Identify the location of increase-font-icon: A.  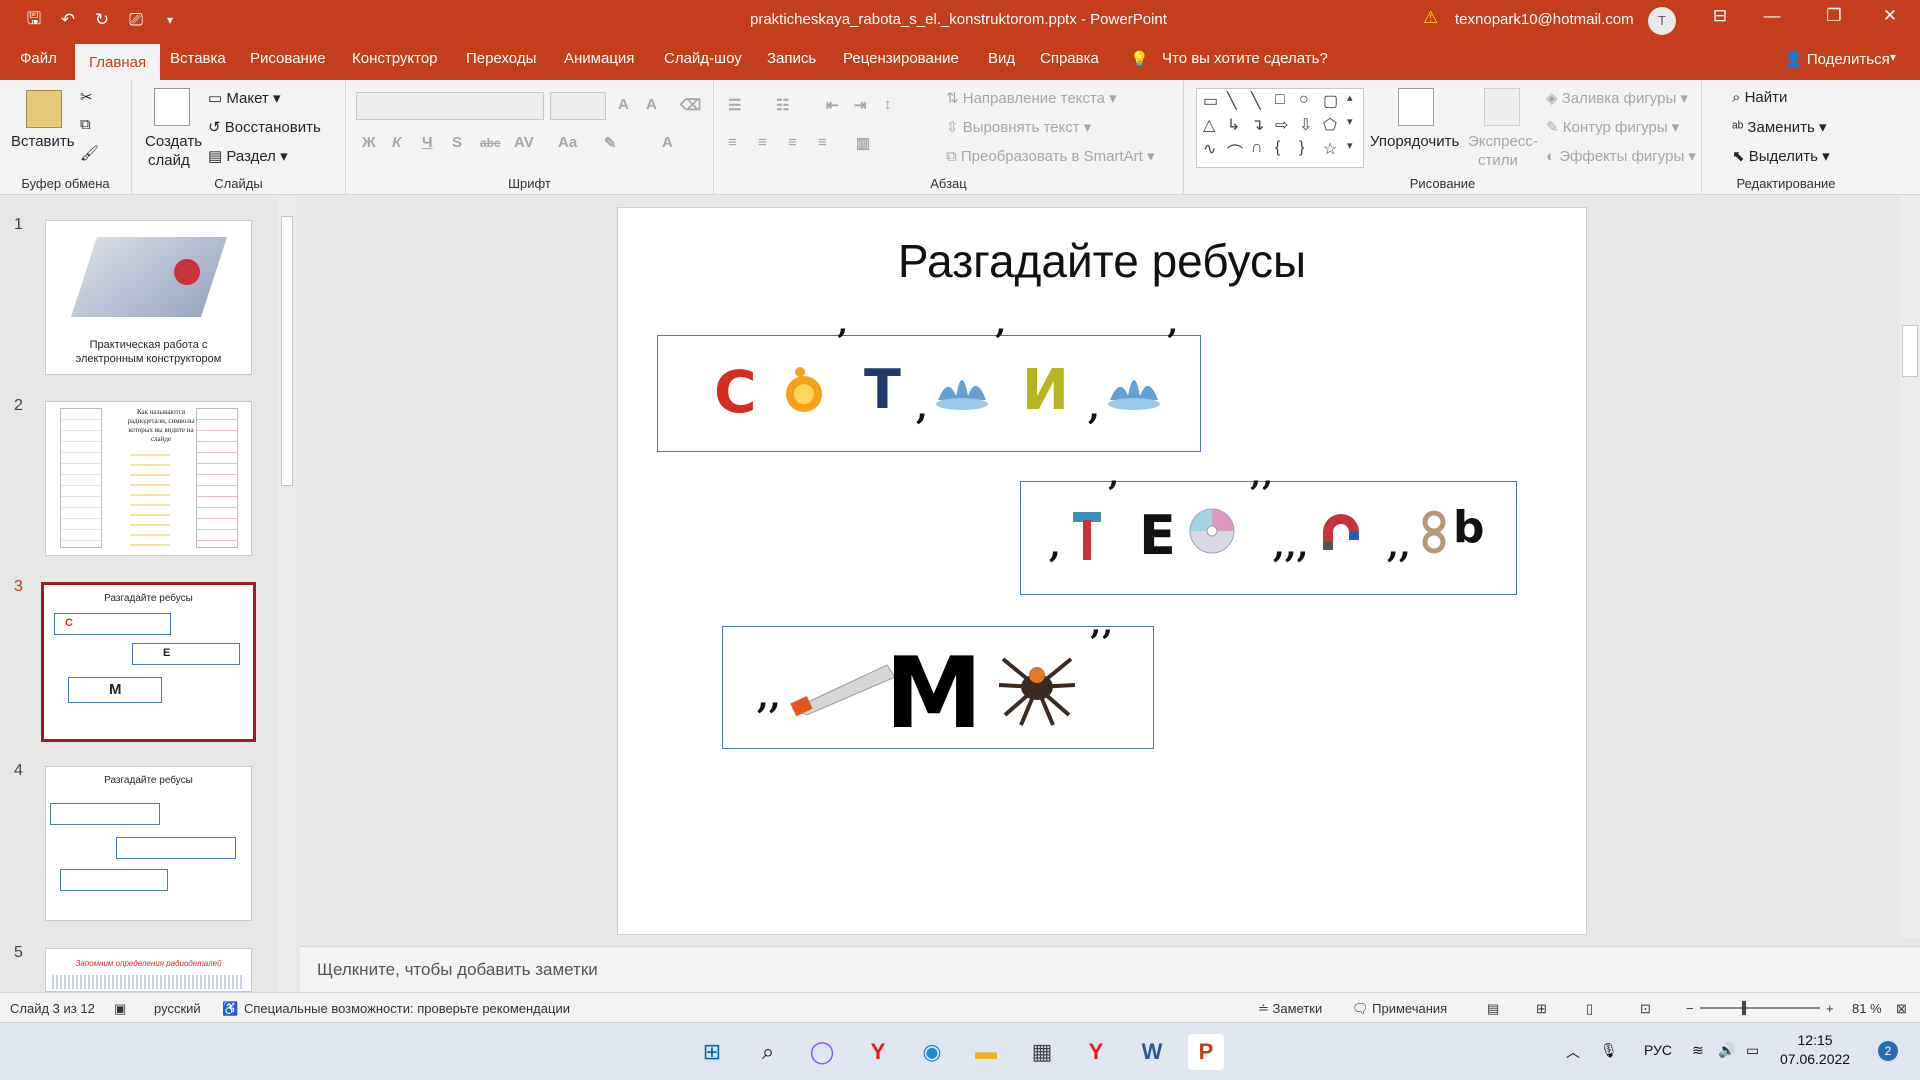
(623, 104).